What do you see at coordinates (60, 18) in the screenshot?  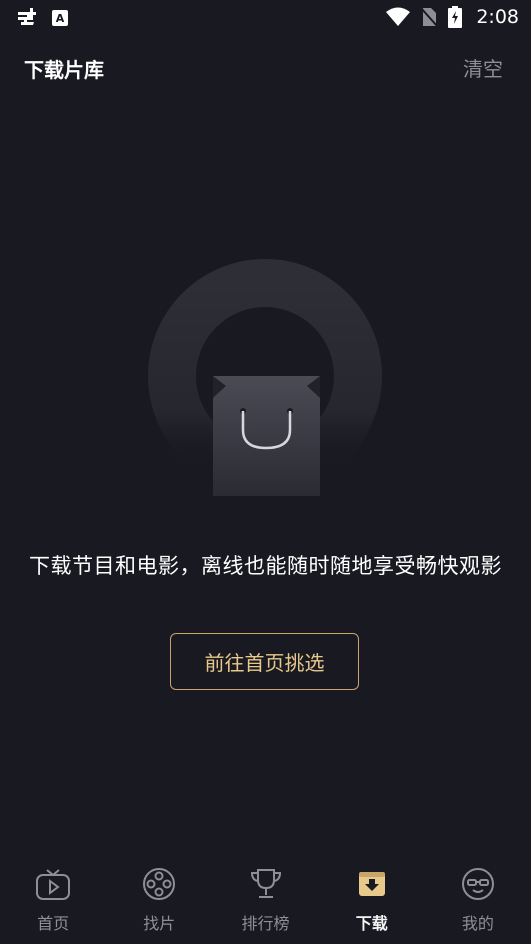 I see `a-badge-icon: A` at bounding box center [60, 18].